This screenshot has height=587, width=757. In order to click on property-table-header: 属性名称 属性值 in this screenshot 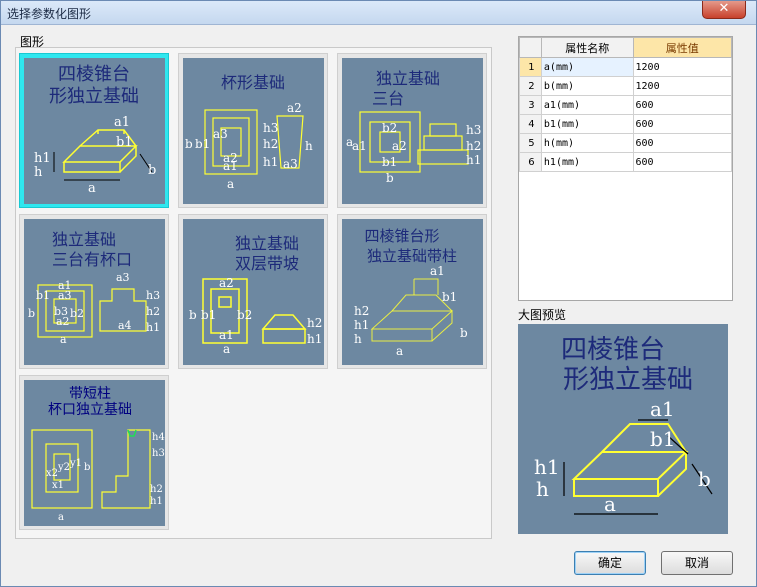, I will do `click(626, 47)`.